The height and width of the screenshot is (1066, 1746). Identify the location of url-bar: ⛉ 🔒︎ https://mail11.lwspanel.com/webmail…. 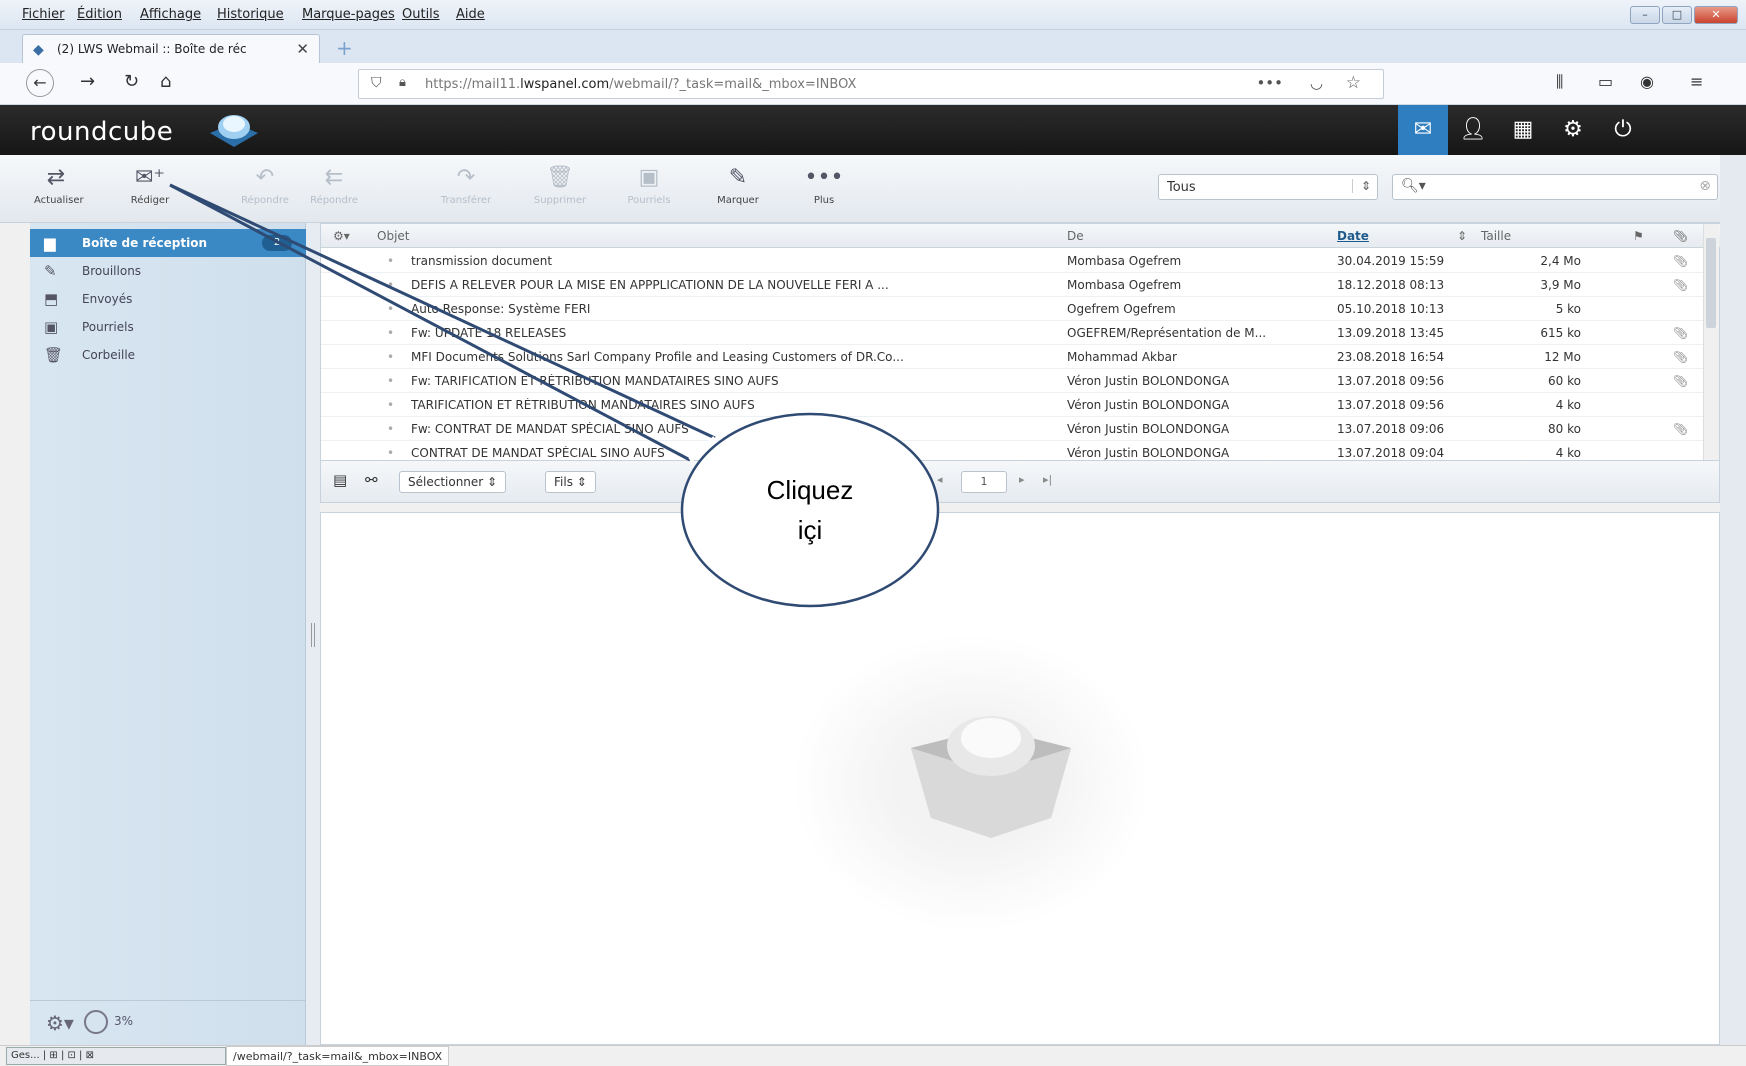
(871, 84).